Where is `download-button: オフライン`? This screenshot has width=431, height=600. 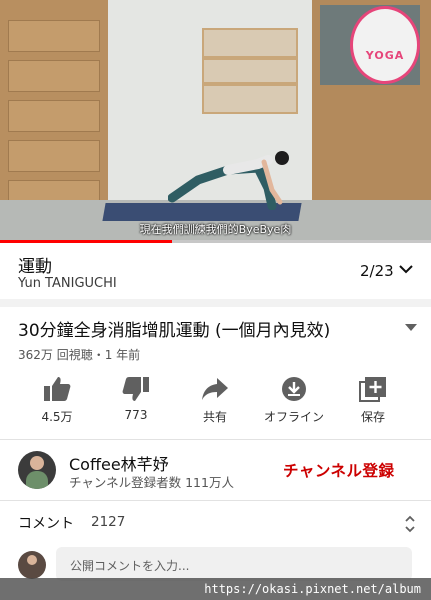 download-button: オフライン is located at coordinates (294, 398).